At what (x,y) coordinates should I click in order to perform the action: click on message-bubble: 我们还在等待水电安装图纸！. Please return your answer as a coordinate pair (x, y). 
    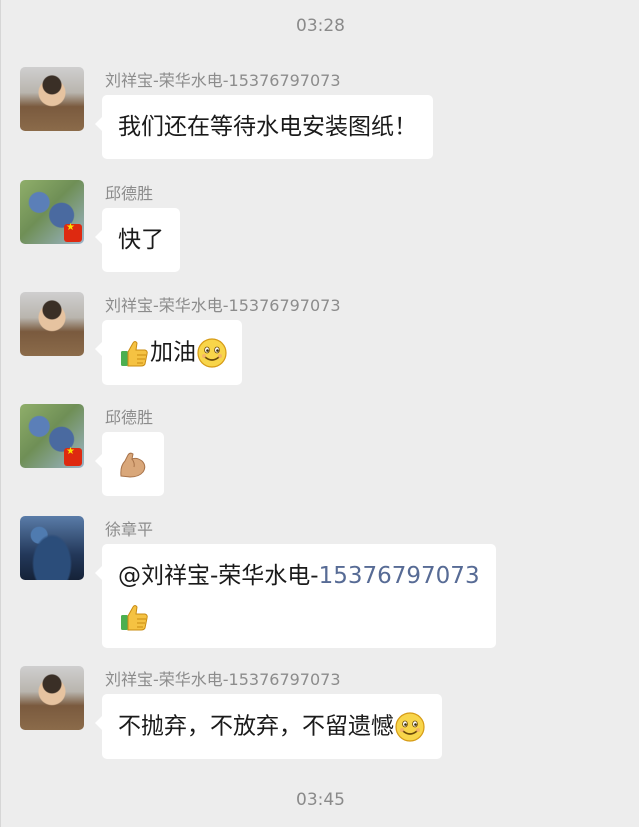
    Looking at the image, I should click on (264, 127).